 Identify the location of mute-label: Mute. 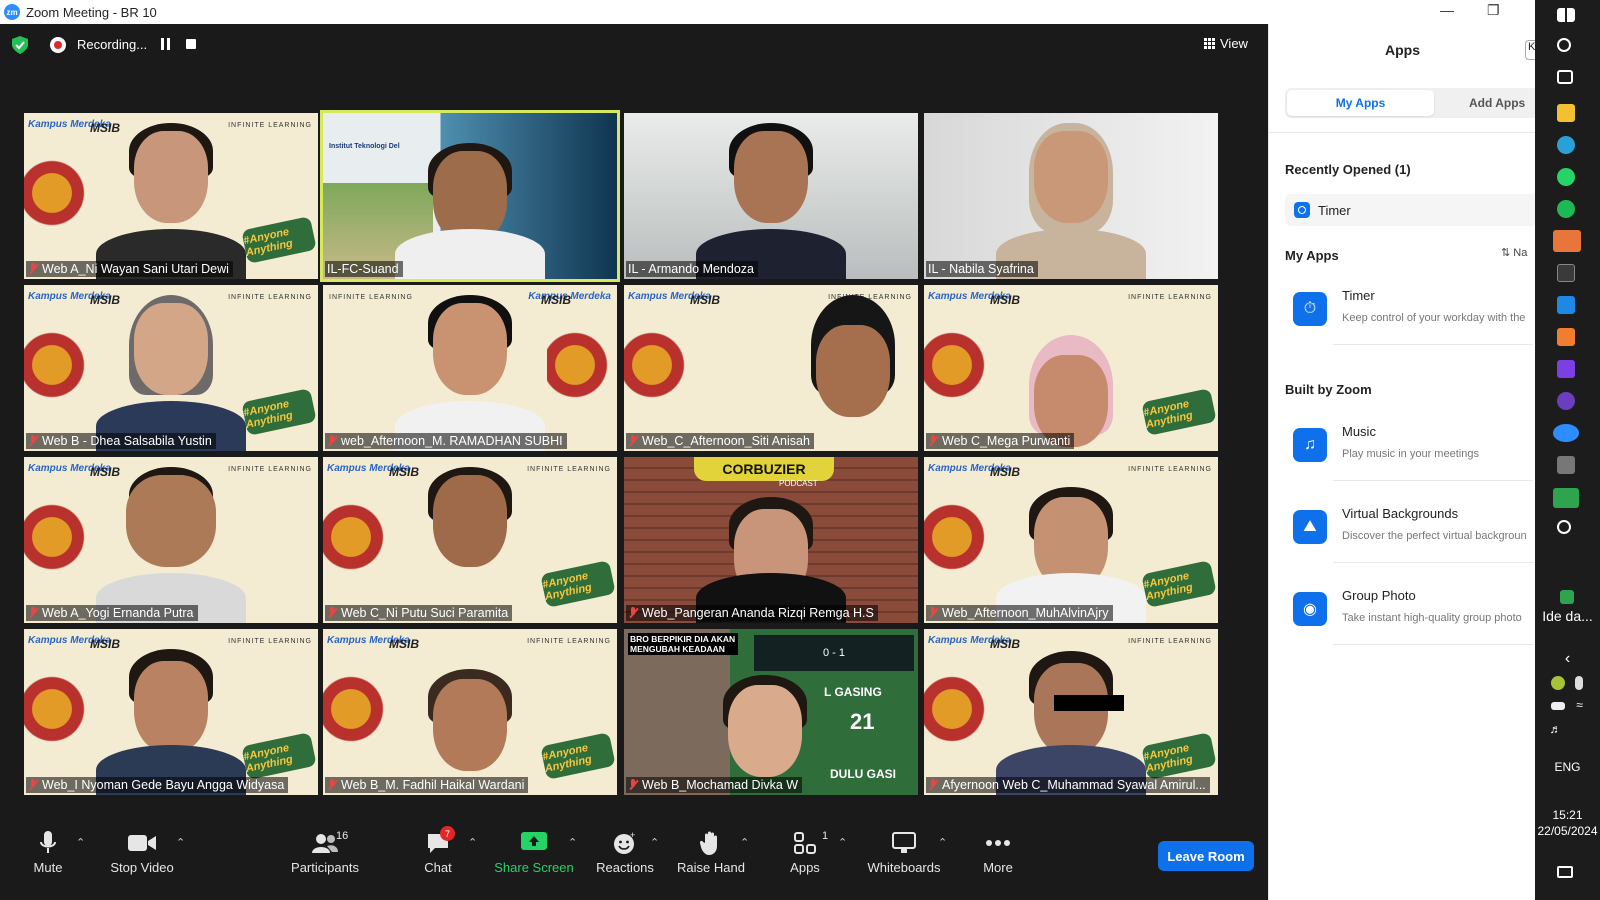
(48, 867).